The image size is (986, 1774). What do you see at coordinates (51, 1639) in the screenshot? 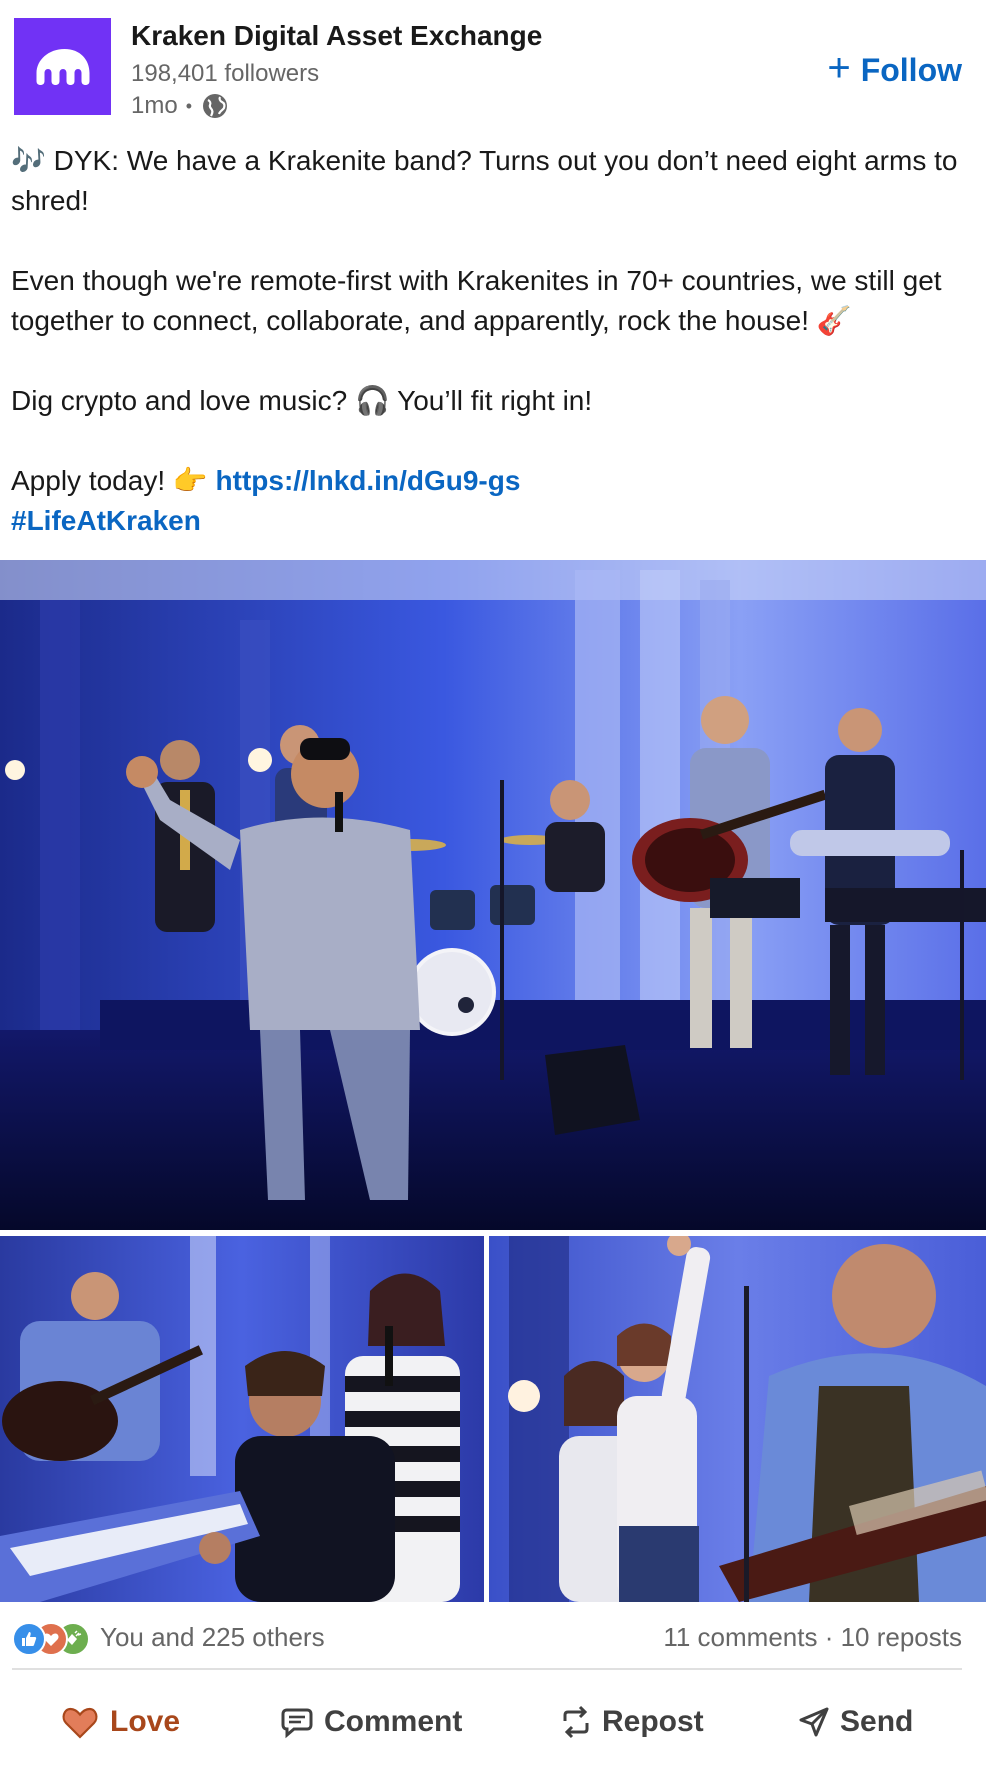
I see `reaction-icons` at bounding box center [51, 1639].